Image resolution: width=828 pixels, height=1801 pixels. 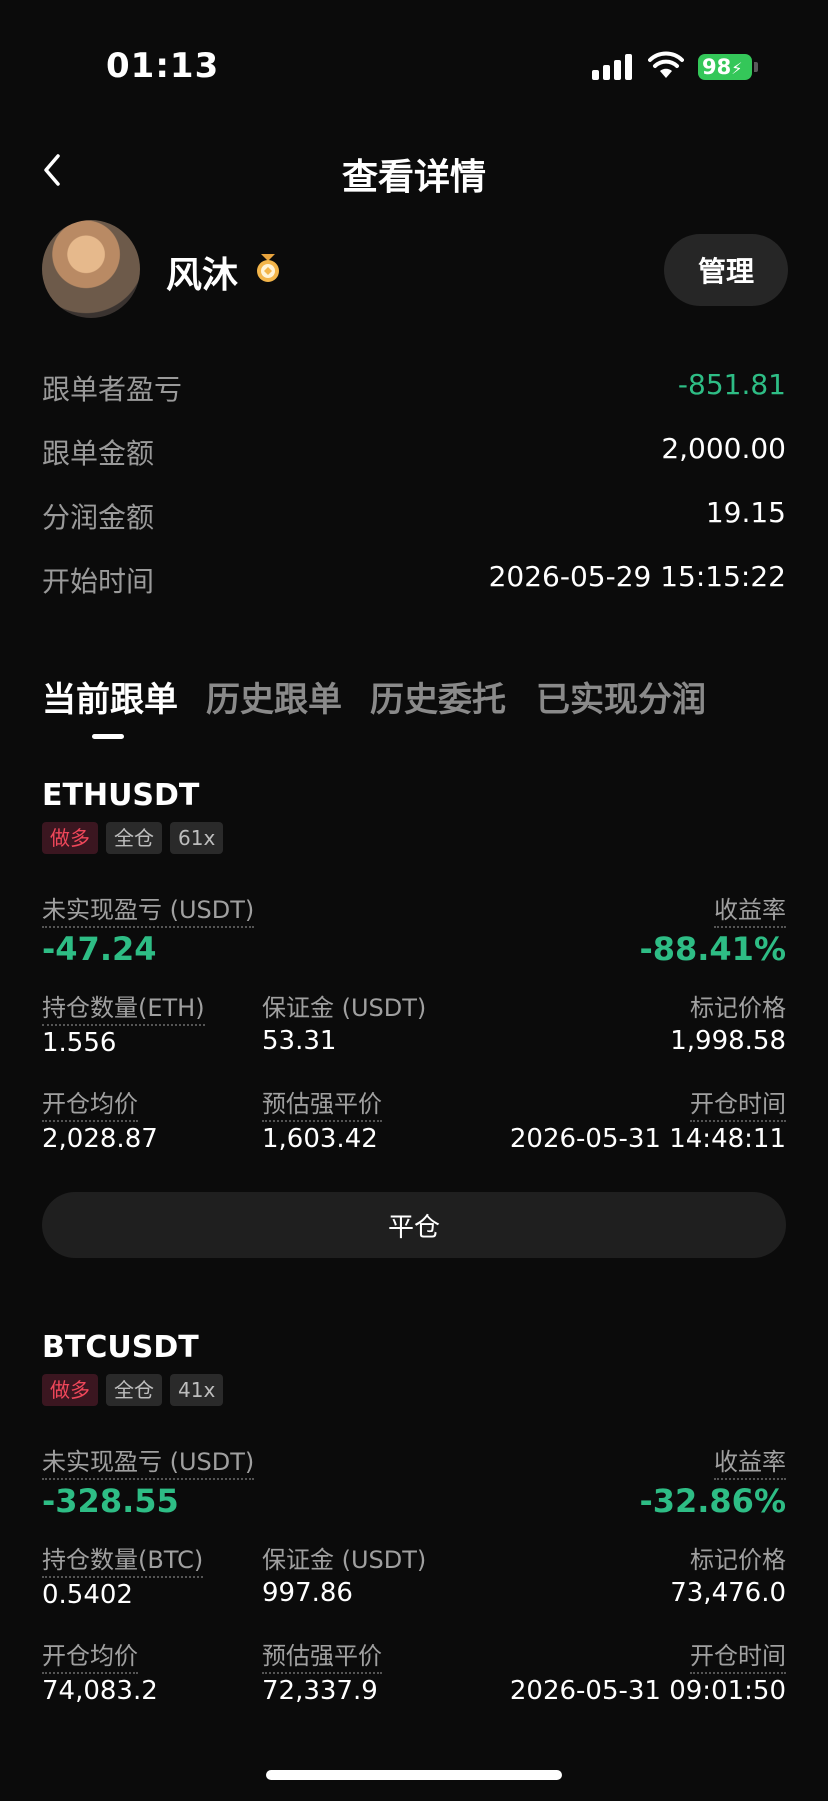 I want to click on battery-level: 98, so click(x=717, y=67).